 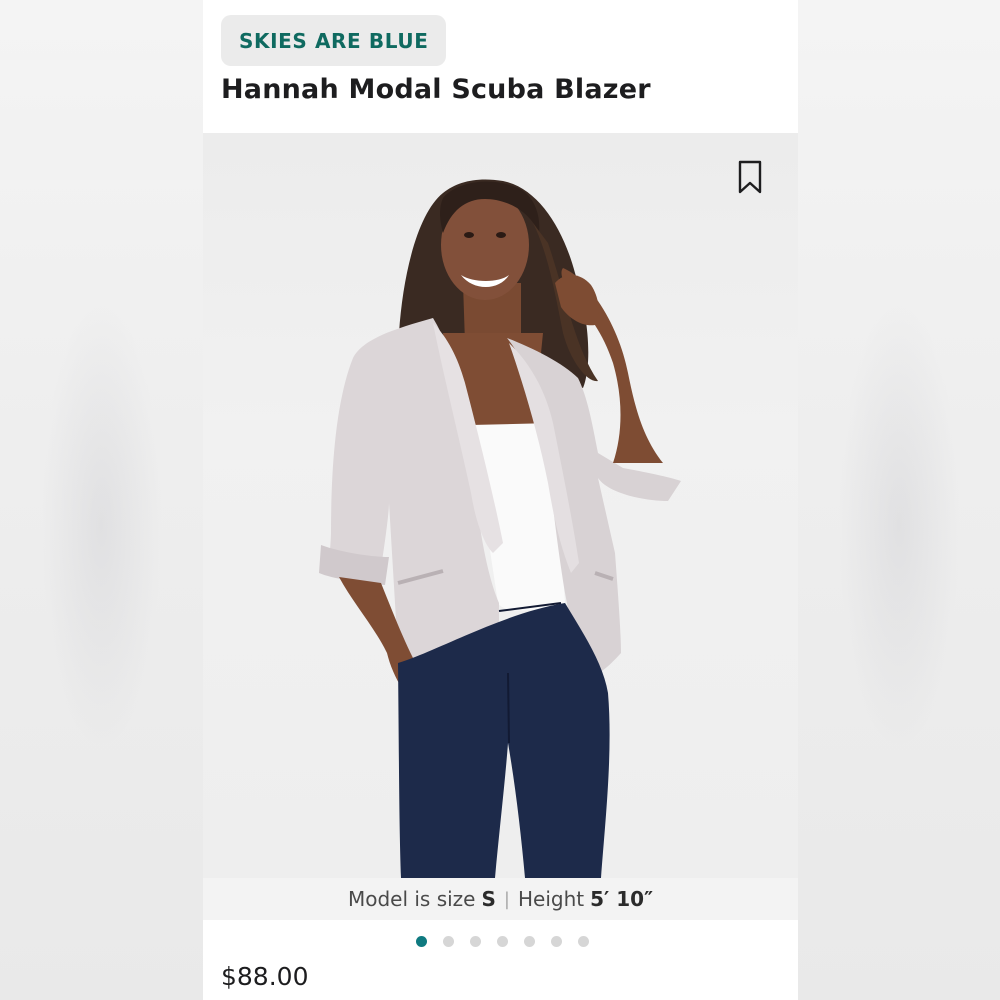 I want to click on model-size-value: S, so click(x=488, y=899).